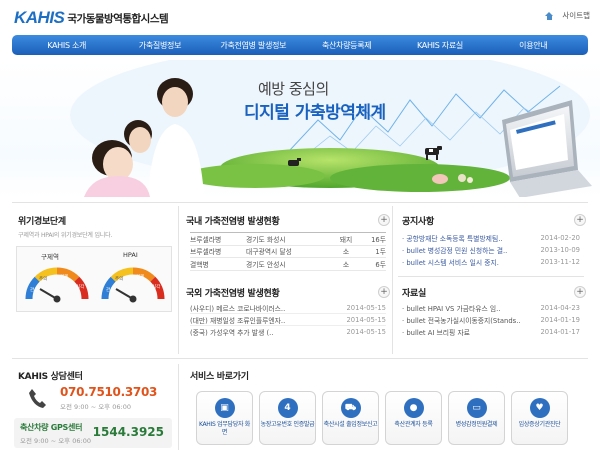 This screenshot has width=600, height=450. Describe the element at coordinates (350, 408) in the screenshot. I see `truck-icon: ⛟` at that location.